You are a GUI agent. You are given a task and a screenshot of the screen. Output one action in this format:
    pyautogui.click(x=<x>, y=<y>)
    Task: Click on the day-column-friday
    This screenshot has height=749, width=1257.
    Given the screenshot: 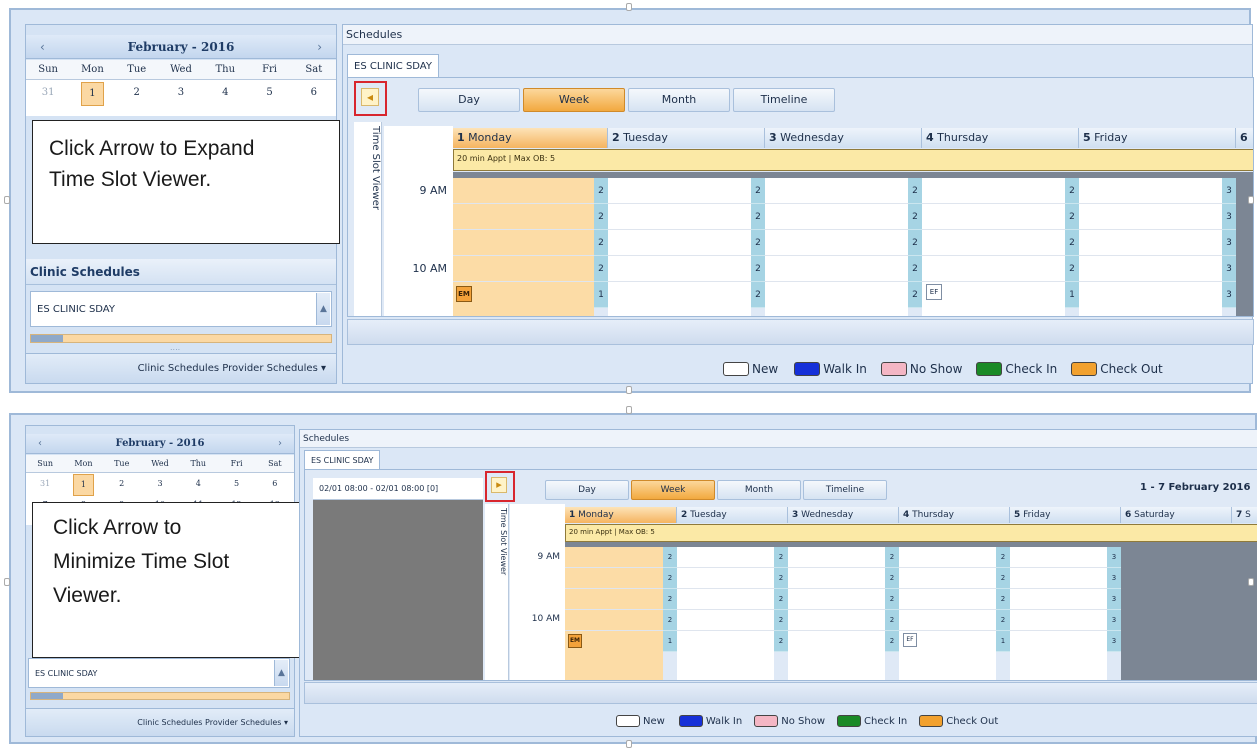 What is the action you would take?
    pyautogui.click(x=1058, y=613)
    